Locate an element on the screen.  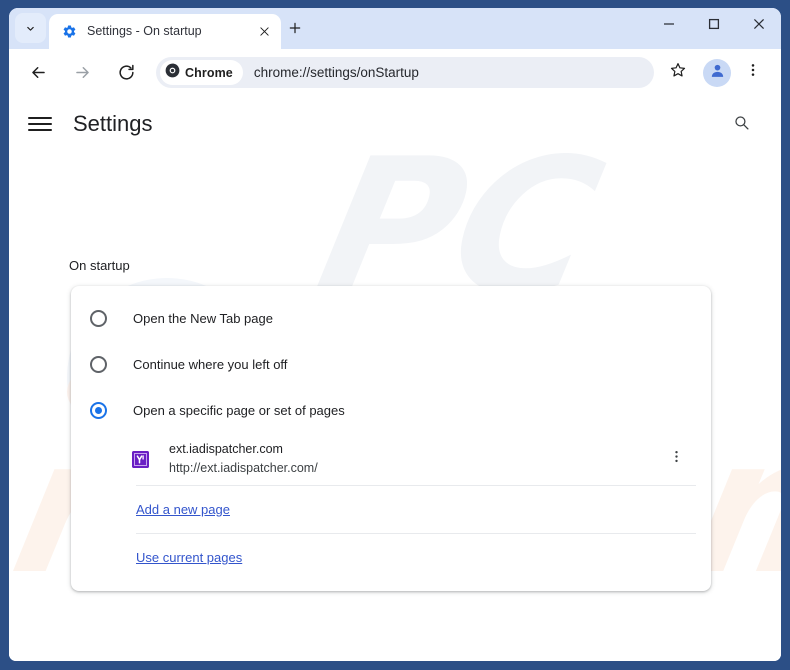
tab-title: Settings - On startup is located at coordinates (144, 31).